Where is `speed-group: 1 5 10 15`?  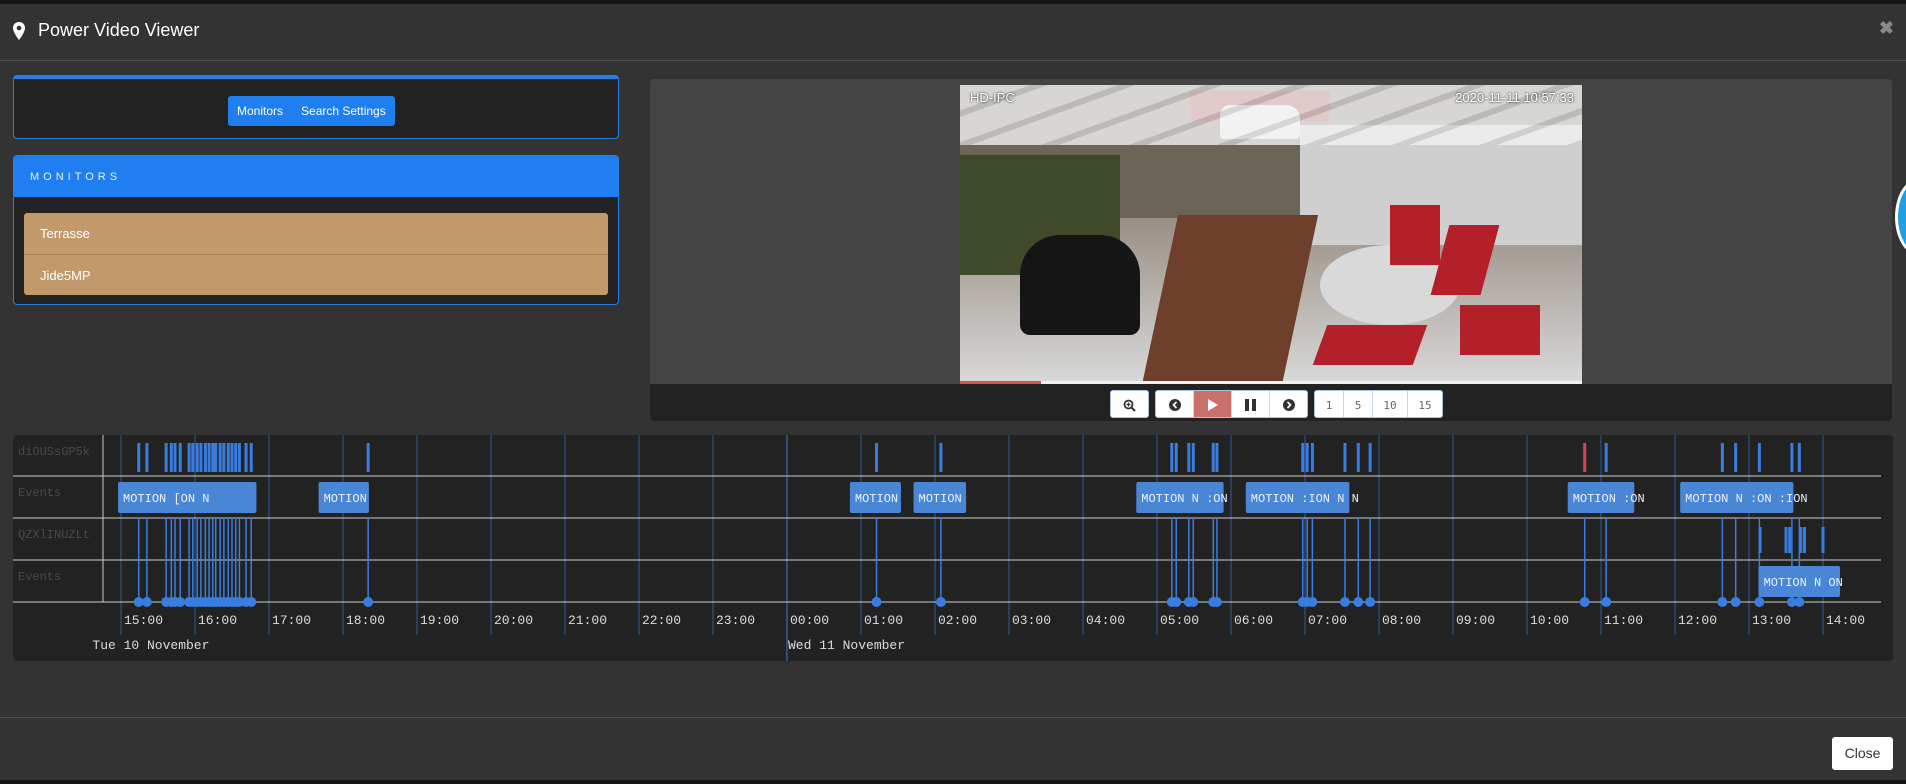
speed-group: 1 5 10 15 is located at coordinates (1378, 404).